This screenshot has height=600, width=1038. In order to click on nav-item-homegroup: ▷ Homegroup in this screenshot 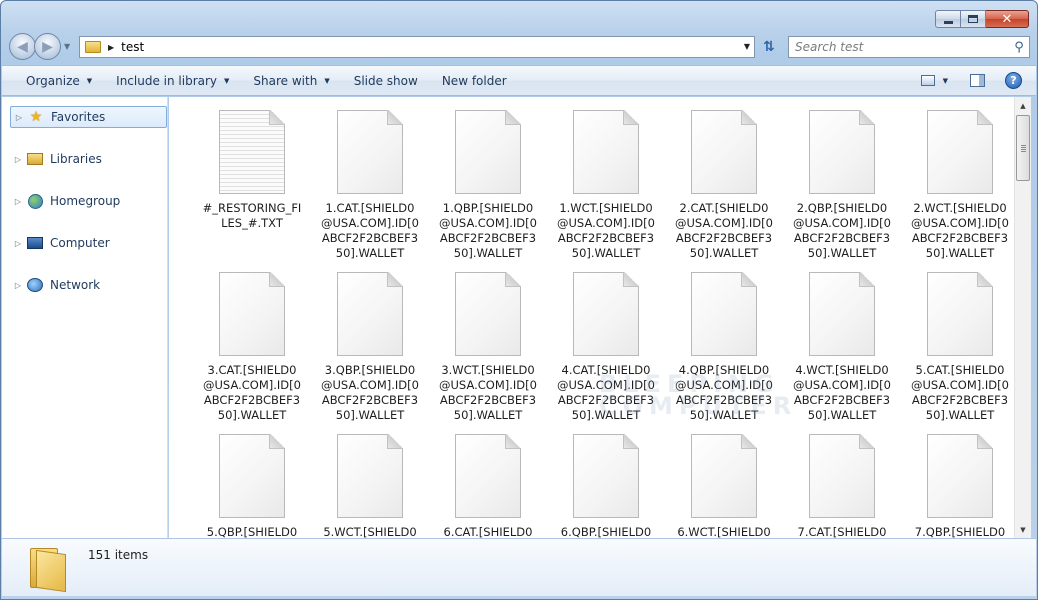, I will do `click(88, 201)`.